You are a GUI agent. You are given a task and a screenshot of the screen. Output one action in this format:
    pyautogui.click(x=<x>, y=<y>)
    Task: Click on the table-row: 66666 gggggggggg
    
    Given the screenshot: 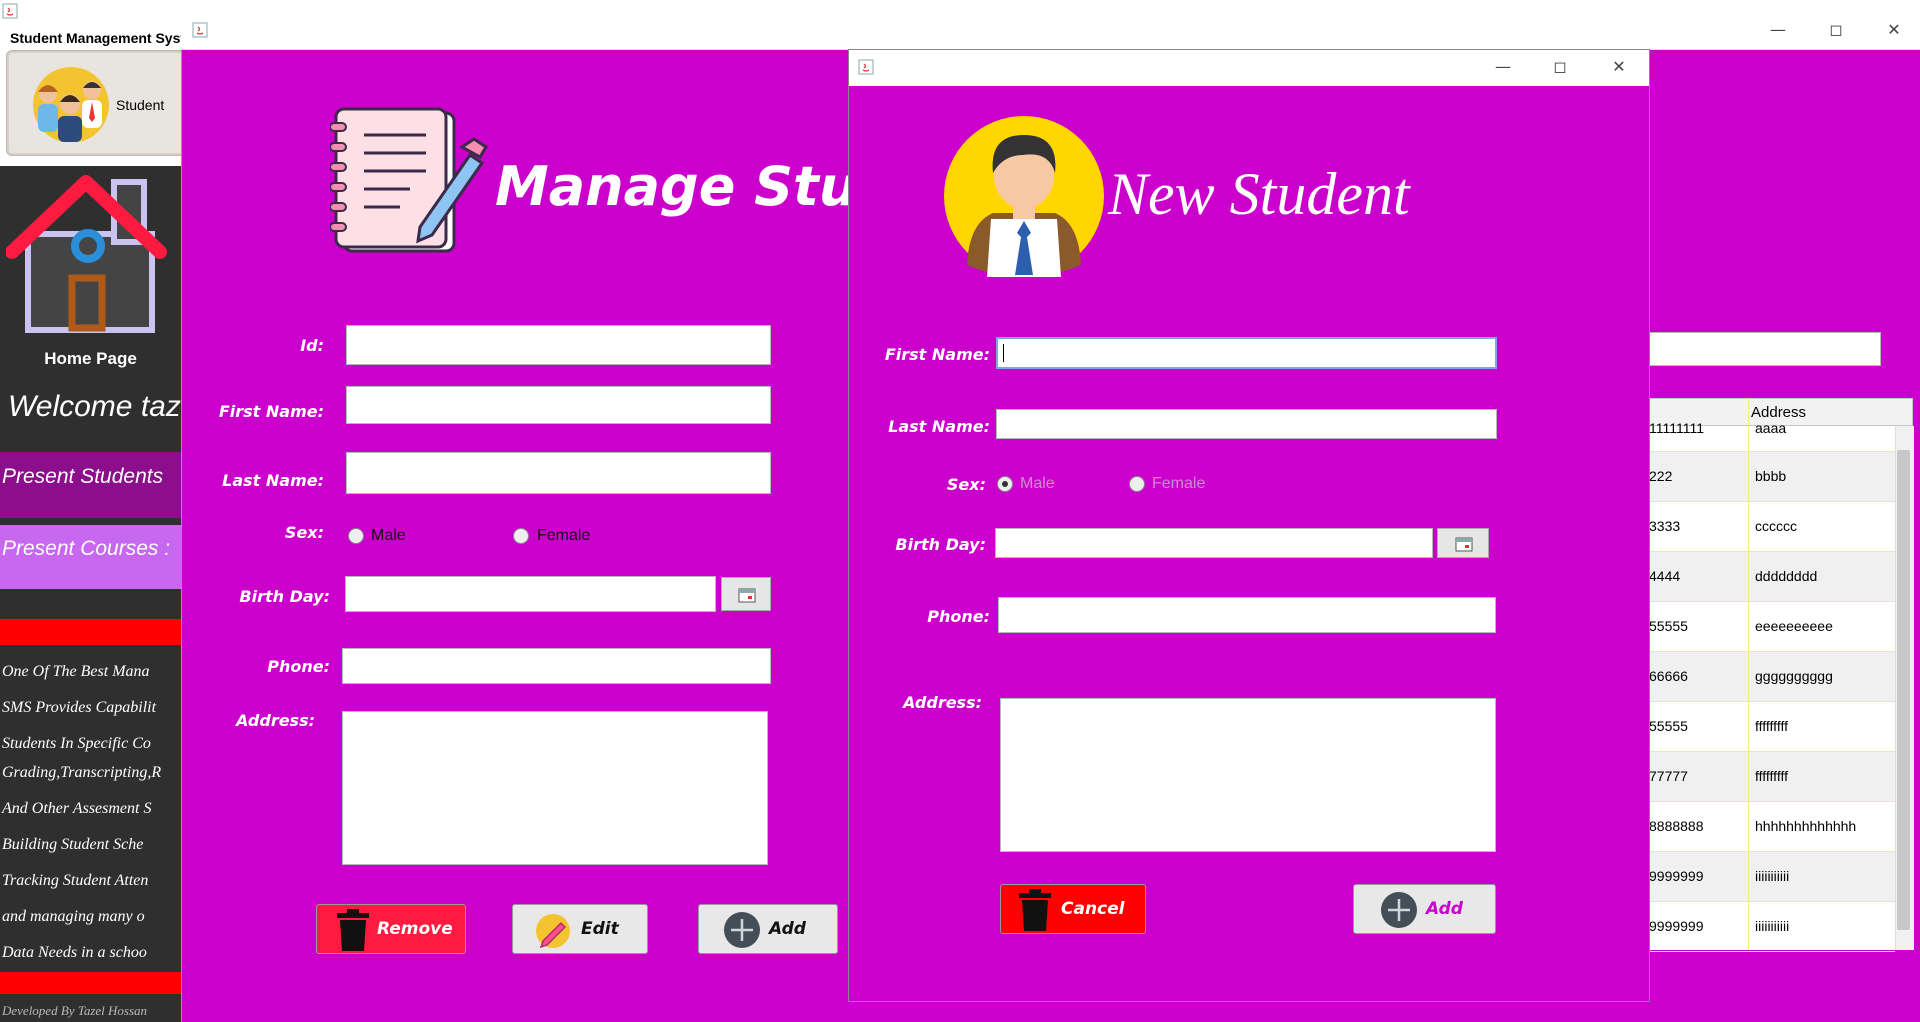 What is the action you would take?
    pyautogui.click(x=1770, y=677)
    